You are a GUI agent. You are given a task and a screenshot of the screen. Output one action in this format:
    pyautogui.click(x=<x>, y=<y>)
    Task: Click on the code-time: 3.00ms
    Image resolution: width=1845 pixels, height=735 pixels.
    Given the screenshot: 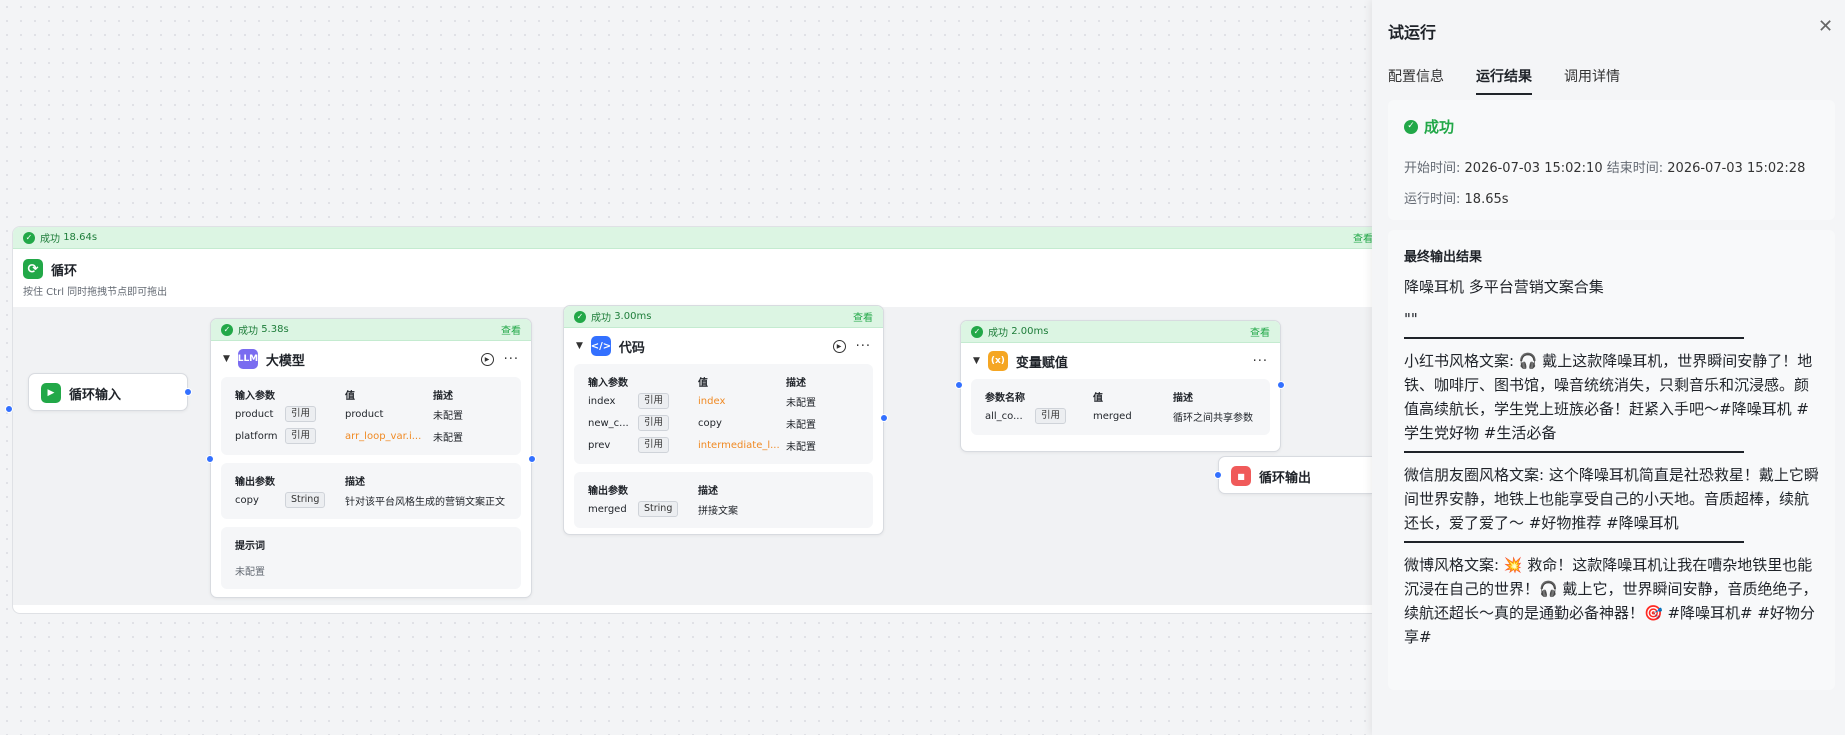 What is the action you would take?
    pyautogui.click(x=633, y=316)
    